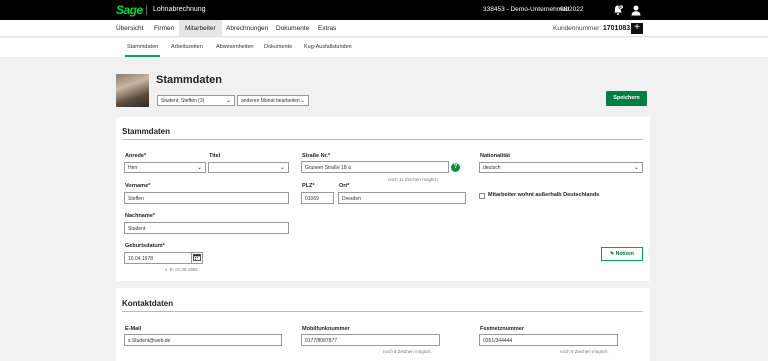 This screenshot has width=768, height=361. I want to click on nav-firmen: Firmen, so click(164, 28).